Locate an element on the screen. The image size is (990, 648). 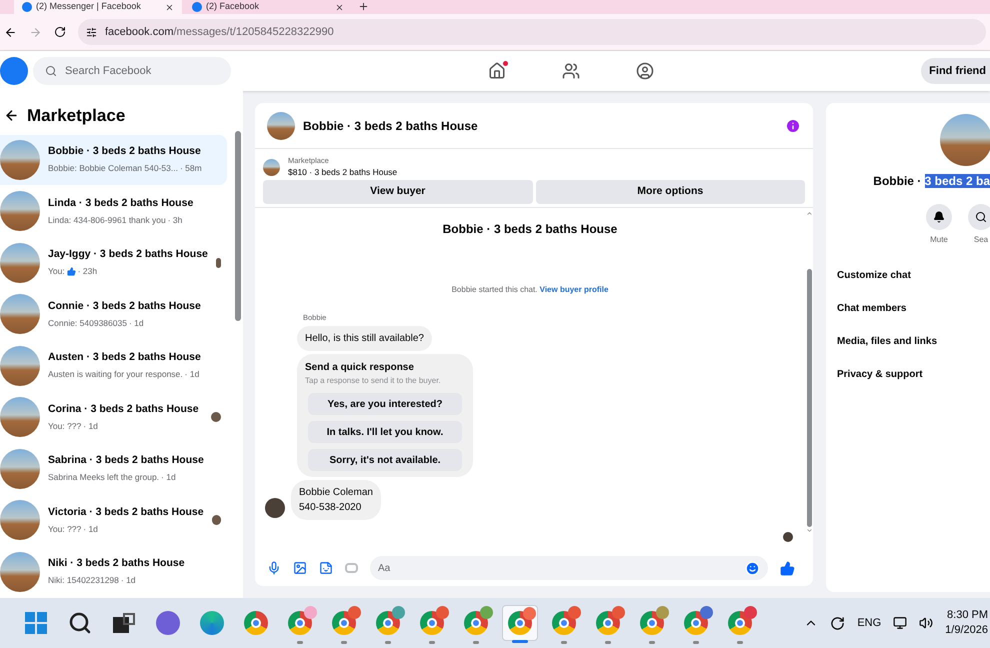
scroll-up-icon is located at coordinates (809, 213).